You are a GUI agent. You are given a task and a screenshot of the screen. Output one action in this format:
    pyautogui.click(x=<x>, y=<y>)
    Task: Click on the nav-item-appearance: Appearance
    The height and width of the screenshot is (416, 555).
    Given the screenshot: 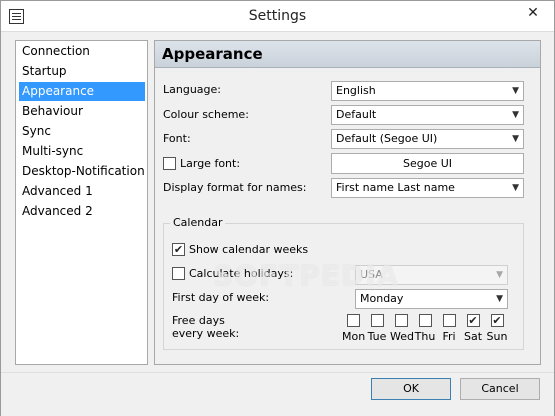 What is the action you would take?
    pyautogui.click(x=82, y=91)
    